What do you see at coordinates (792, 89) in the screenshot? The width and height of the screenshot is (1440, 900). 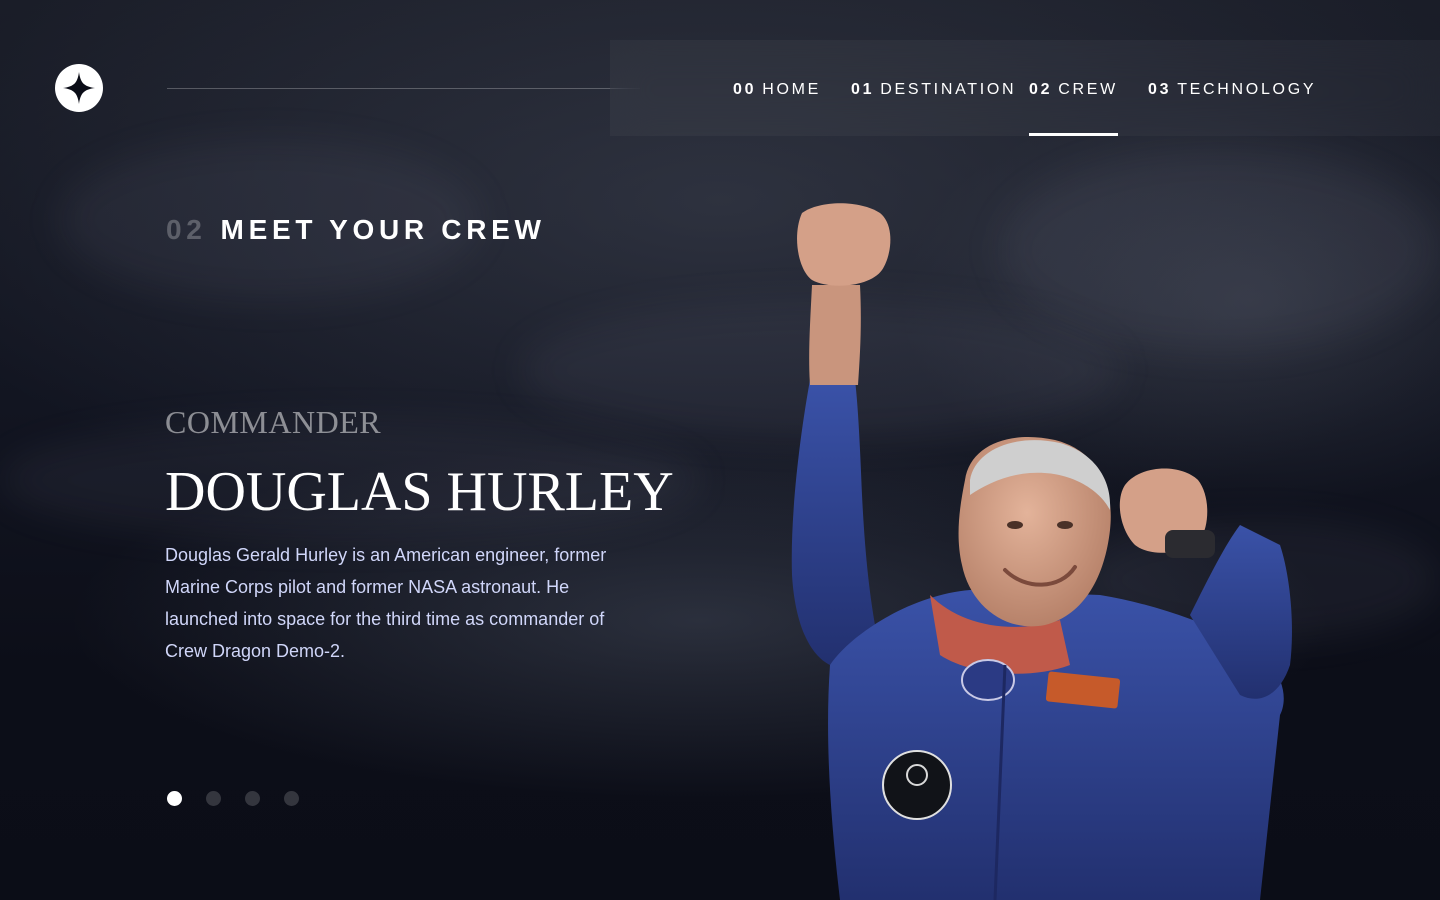 I see `nav-item-label: HOME` at bounding box center [792, 89].